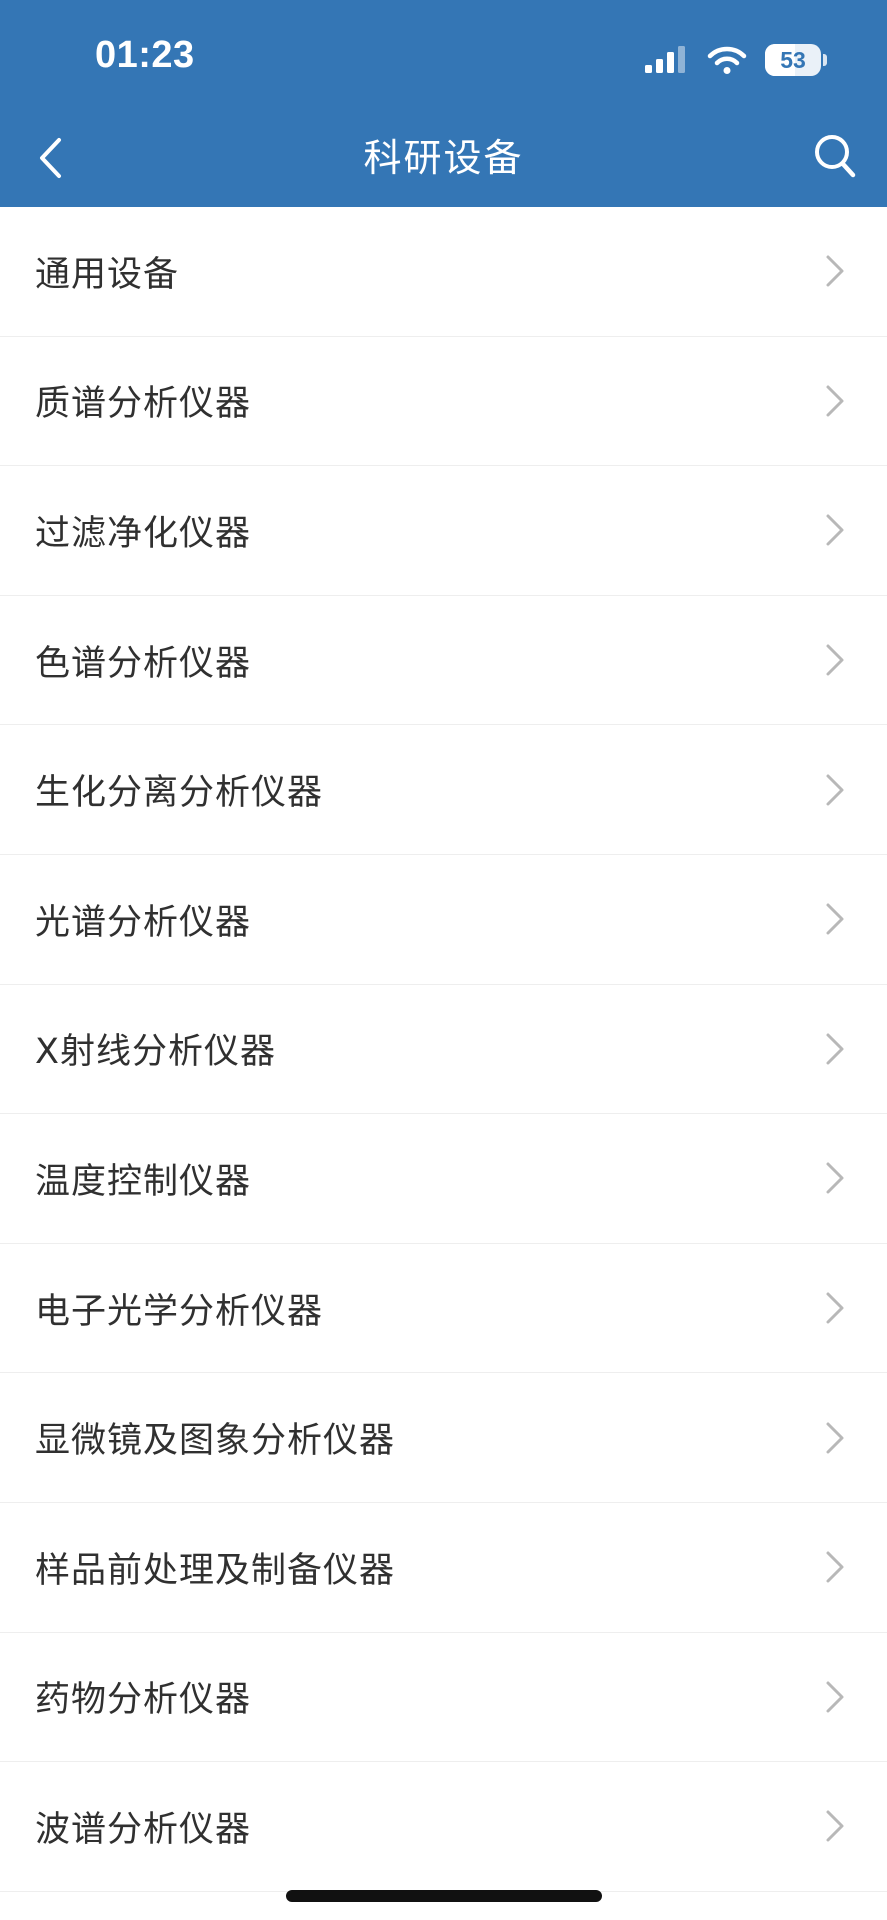  What do you see at coordinates (825, 60) in the screenshot?
I see `battery-tip` at bounding box center [825, 60].